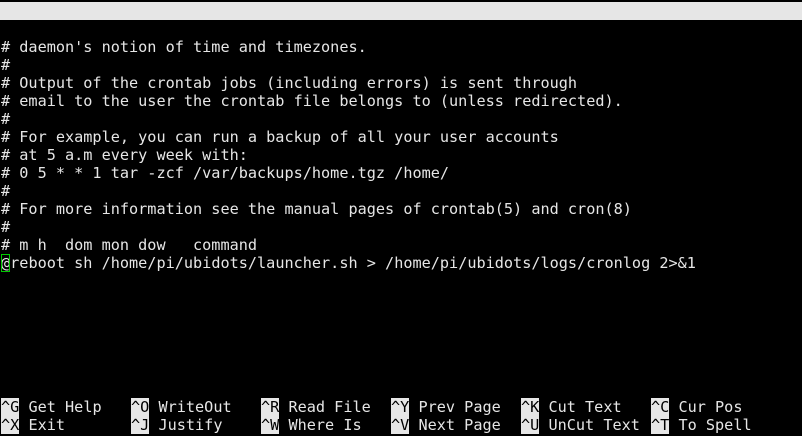 This screenshot has width=802, height=436. I want to click on shortcut-key: ^G, so click(10, 407).